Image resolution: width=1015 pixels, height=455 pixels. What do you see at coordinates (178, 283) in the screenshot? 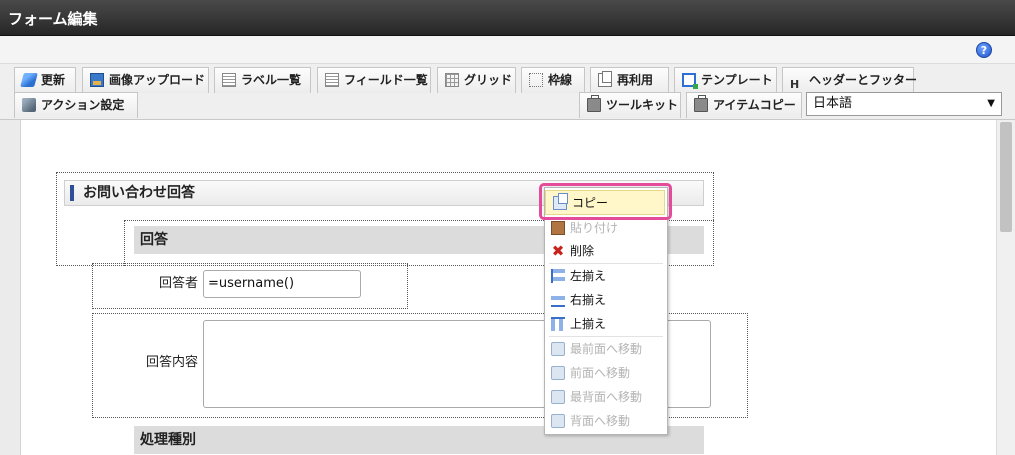
I see `respondent-label: 回答者` at bounding box center [178, 283].